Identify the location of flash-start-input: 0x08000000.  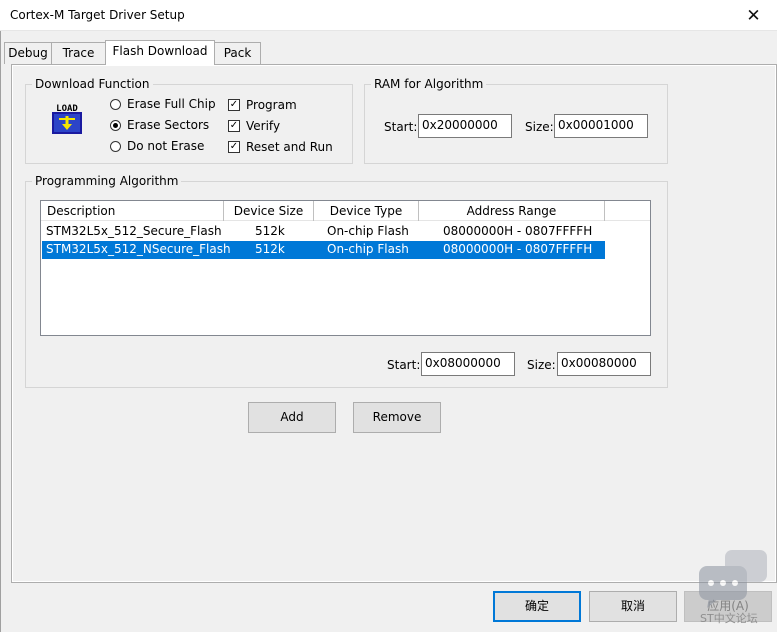
(468, 364).